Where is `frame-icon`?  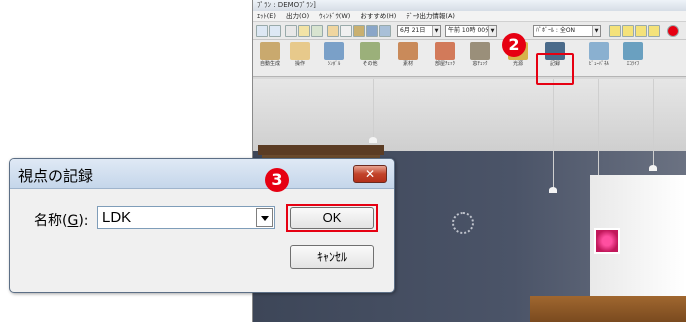 frame-icon is located at coordinates (346, 31).